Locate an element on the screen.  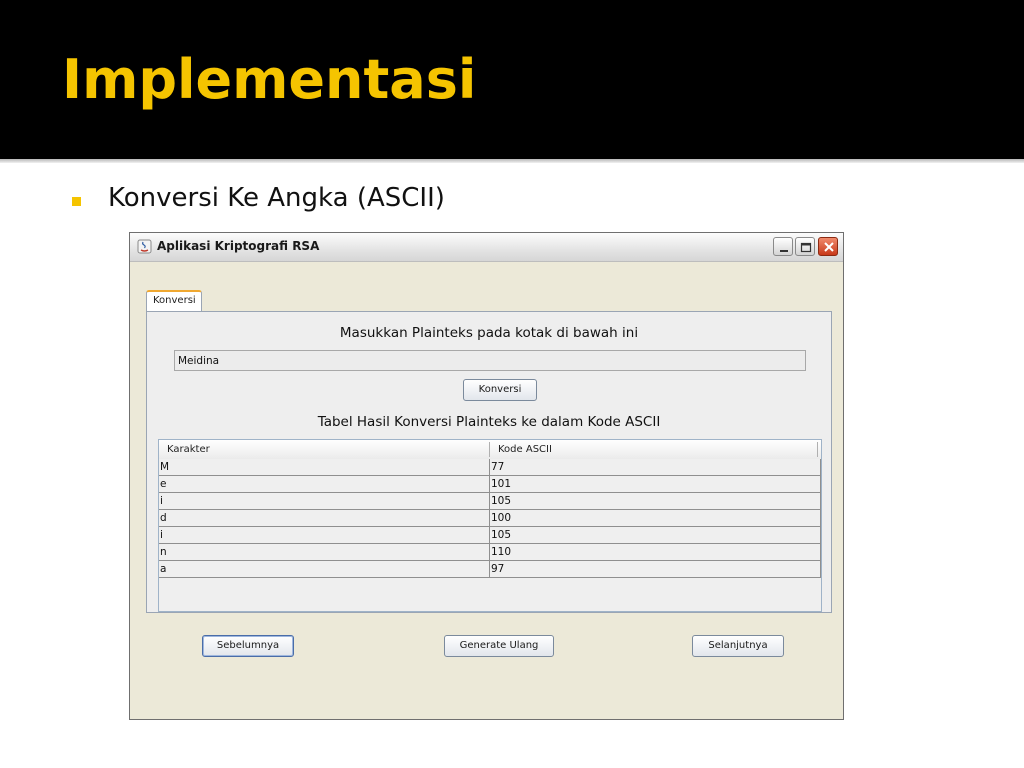
cell-karakter: n is located at coordinates (163, 552).